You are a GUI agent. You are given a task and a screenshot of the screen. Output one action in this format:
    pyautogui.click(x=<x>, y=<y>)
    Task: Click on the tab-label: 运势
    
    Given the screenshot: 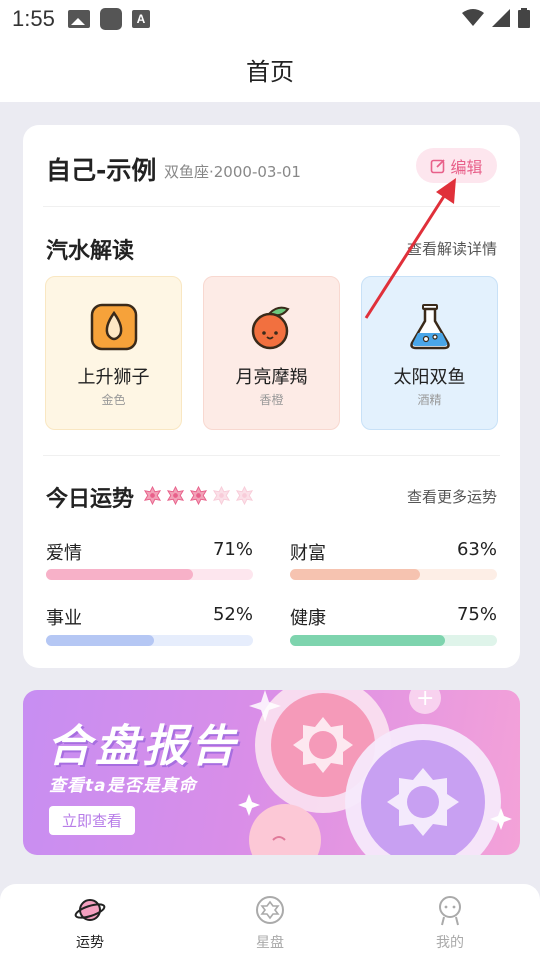 What is the action you would take?
    pyautogui.click(x=90, y=943)
    